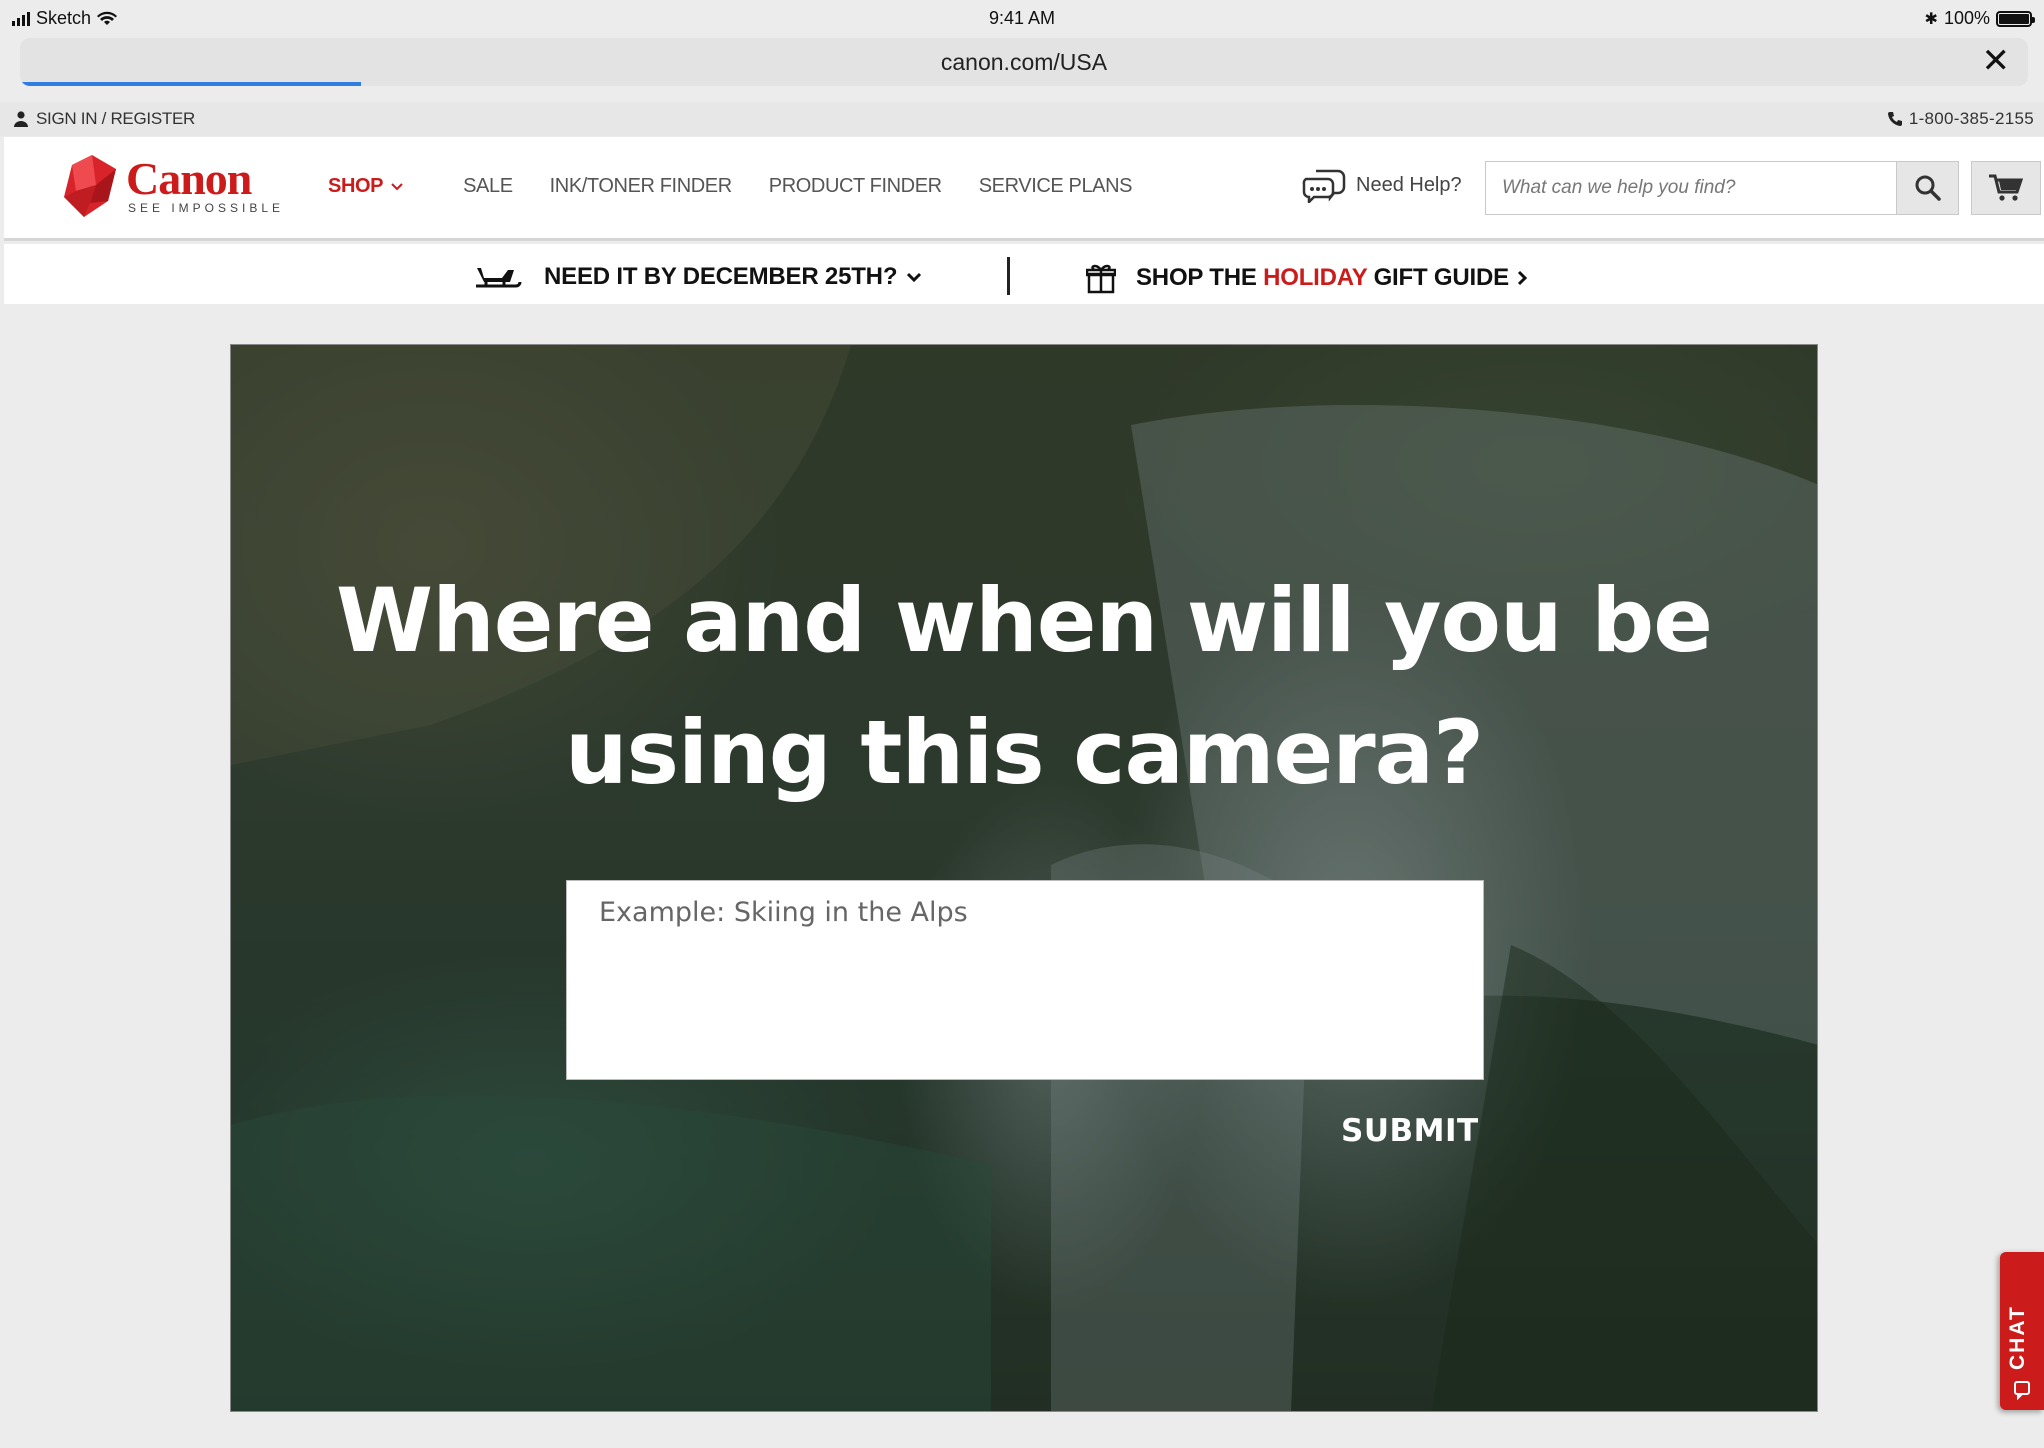 The height and width of the screenshot is (1448, 2044). I want to click on phone-link: 1-800-385-2155, so click(1960, 119).